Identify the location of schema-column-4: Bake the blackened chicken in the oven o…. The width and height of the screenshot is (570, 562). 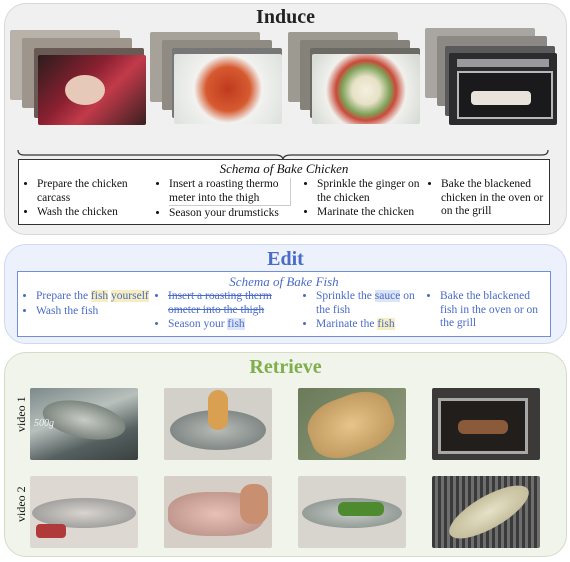
(488, 199).